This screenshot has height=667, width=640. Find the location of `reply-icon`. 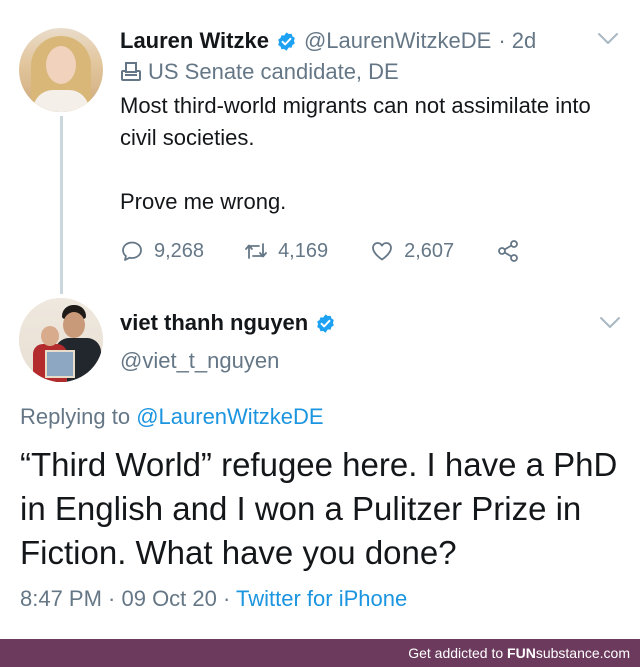

reply-icon is located at coordinates (132, 251).